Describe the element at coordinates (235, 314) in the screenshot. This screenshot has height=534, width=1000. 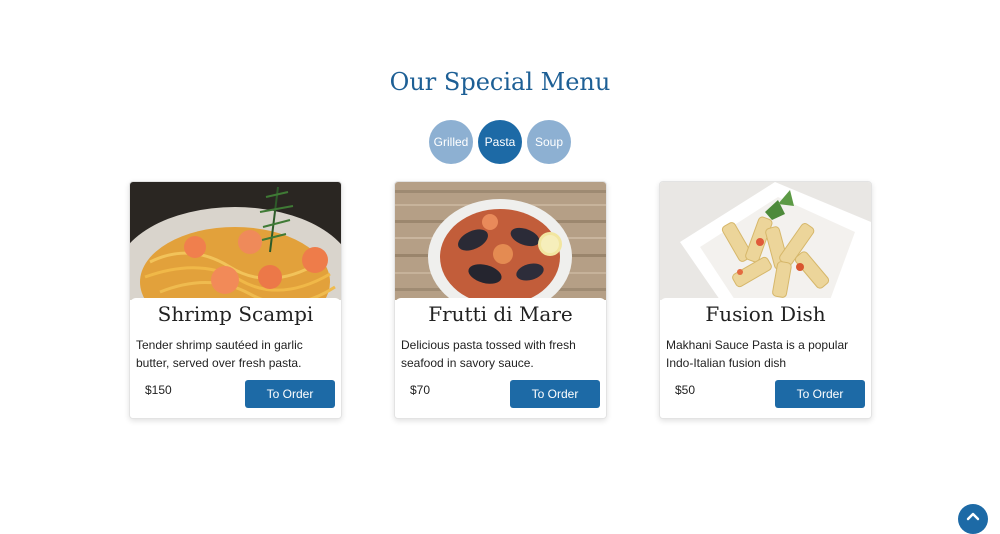
I see `dish-name: Shrimp Scampi` at that location.